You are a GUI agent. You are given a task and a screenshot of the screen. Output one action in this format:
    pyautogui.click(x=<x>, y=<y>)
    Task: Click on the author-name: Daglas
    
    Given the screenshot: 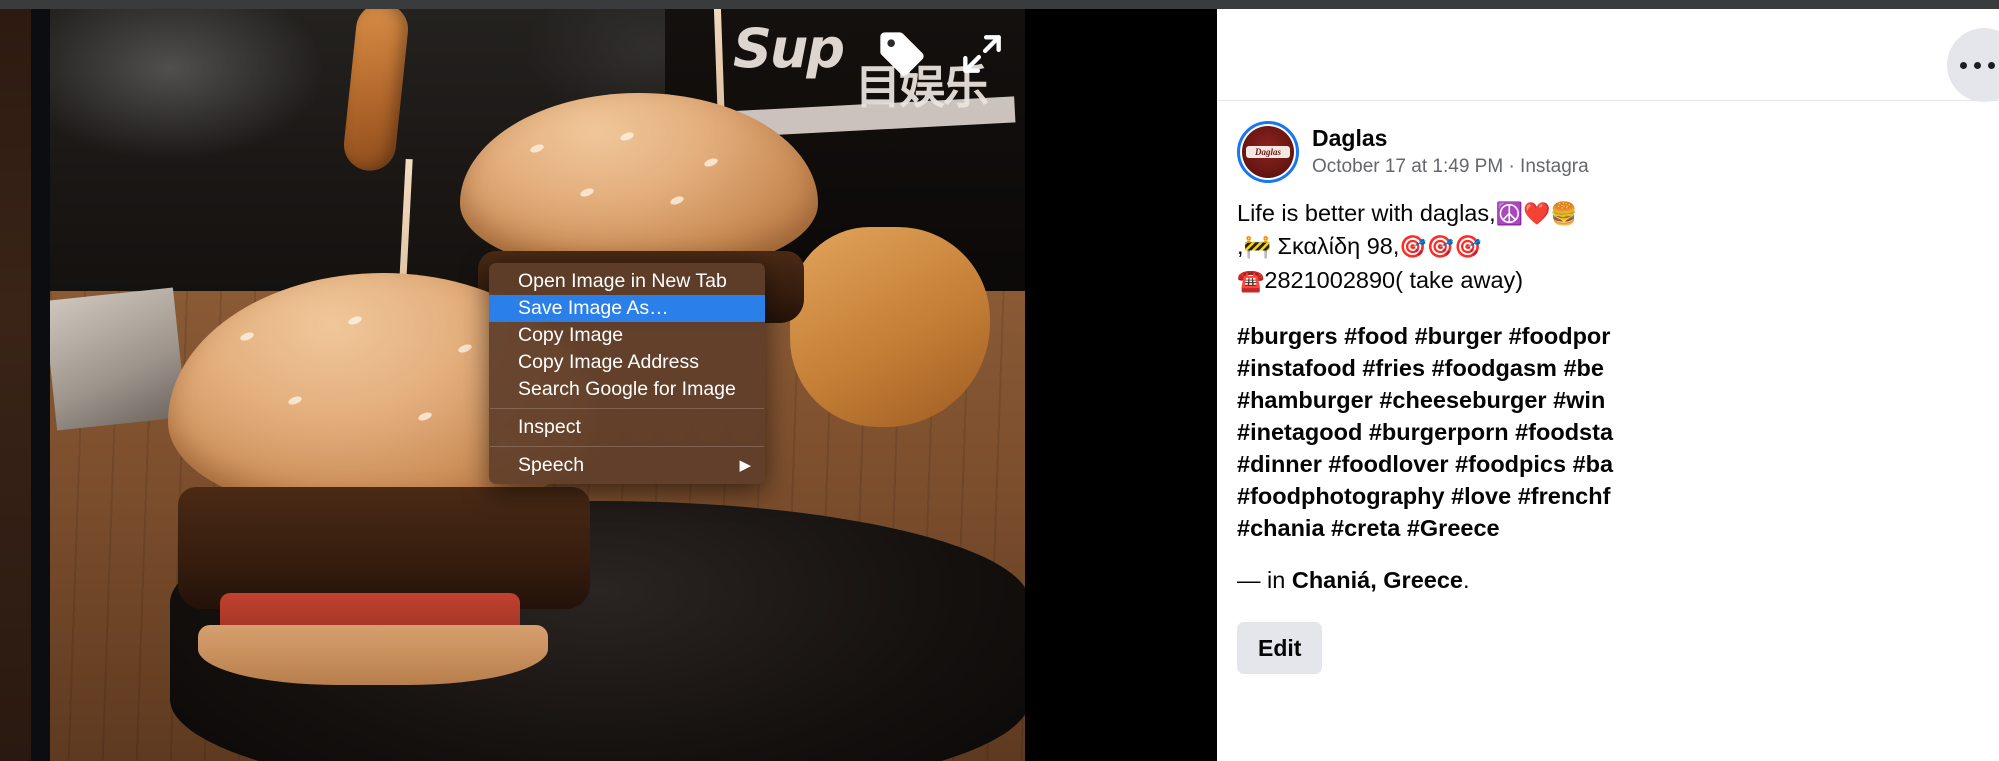 What is the action you would take?
    pyautogui.click(x=1450, y=139)
    